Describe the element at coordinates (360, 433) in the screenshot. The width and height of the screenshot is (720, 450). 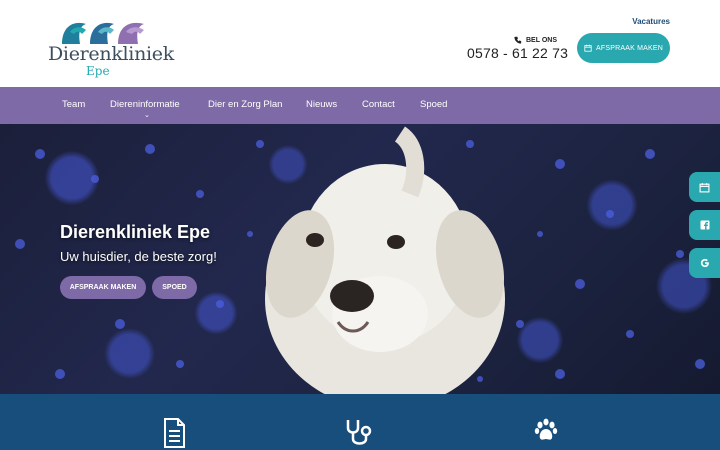
I see `stethoscope-icon` at that location.